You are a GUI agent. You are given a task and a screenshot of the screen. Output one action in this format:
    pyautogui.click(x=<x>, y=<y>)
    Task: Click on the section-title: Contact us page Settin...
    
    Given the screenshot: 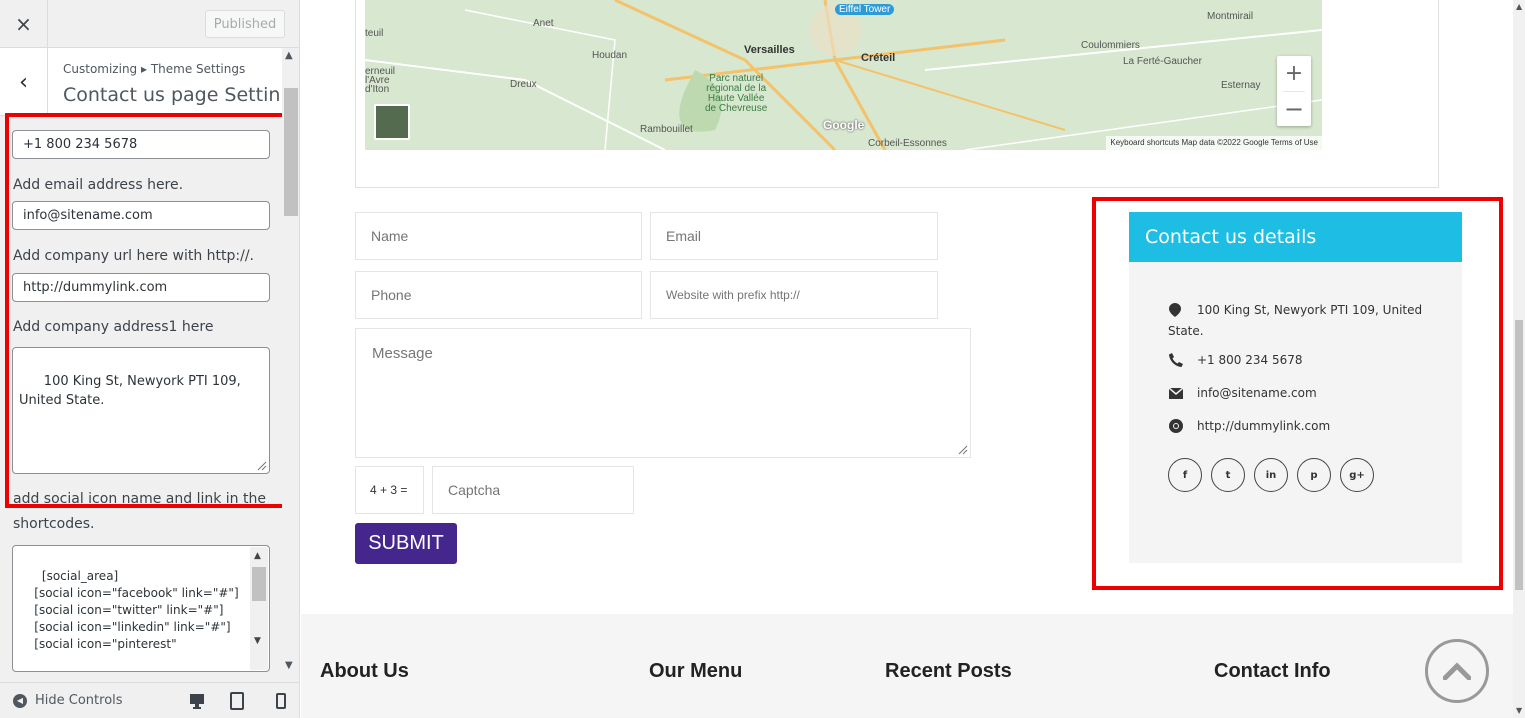 What is the action you would take?
    pyautogui.click(x=181, y=95)
    